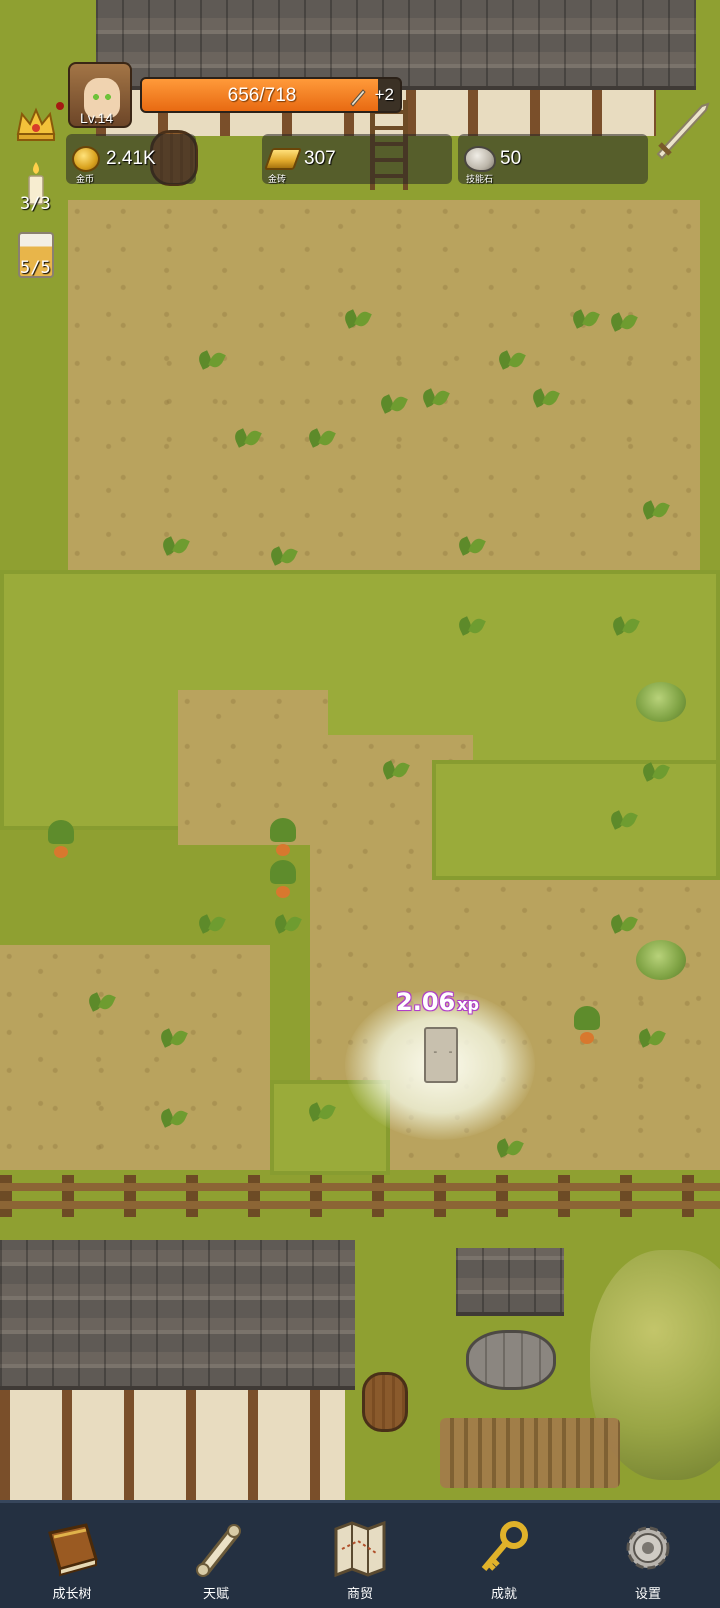 The width and height of the screenshot is (720, 1608). Describe the element at coordinates (215, 1593) in the screenshot. I see `nav-label: 天赋` at that location.